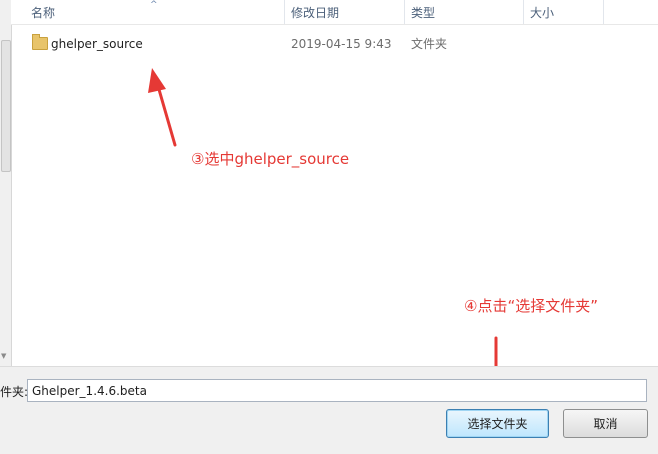 The width and height of the screenshot is (658, 454). What do you see at coordinates (43, 13) in the screenshot?
I see `column-header-name-label: 名称` at bounding box center [43, 13].